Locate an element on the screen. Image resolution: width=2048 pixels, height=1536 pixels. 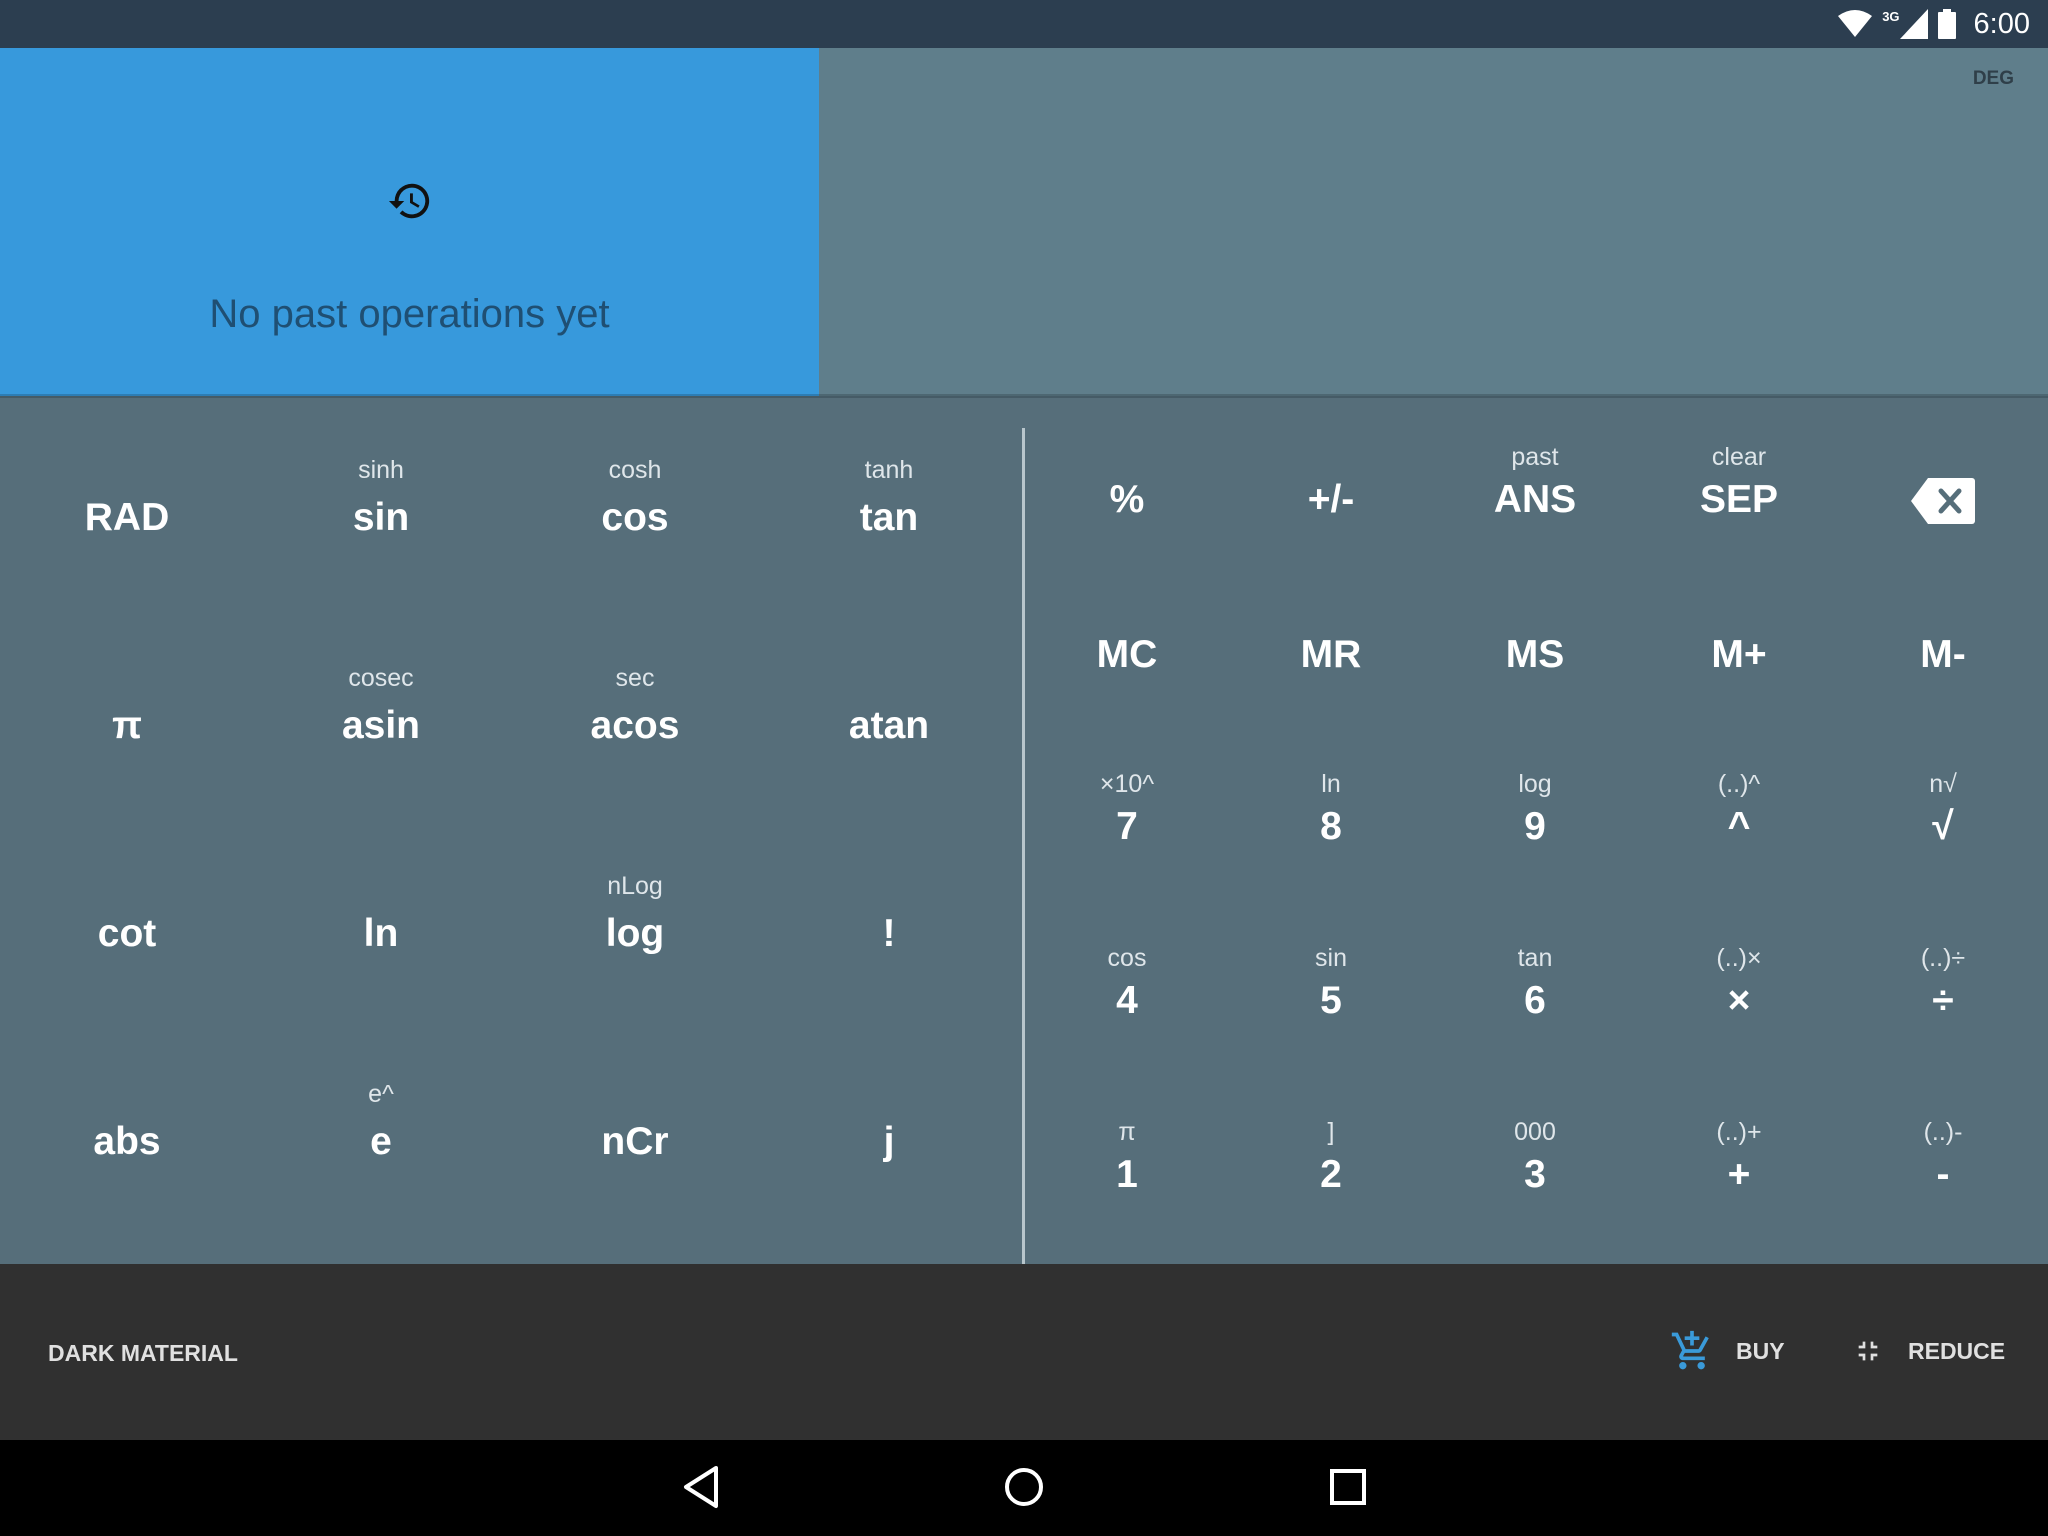
key-e: e^ e is located at coordinates (381, 1157).